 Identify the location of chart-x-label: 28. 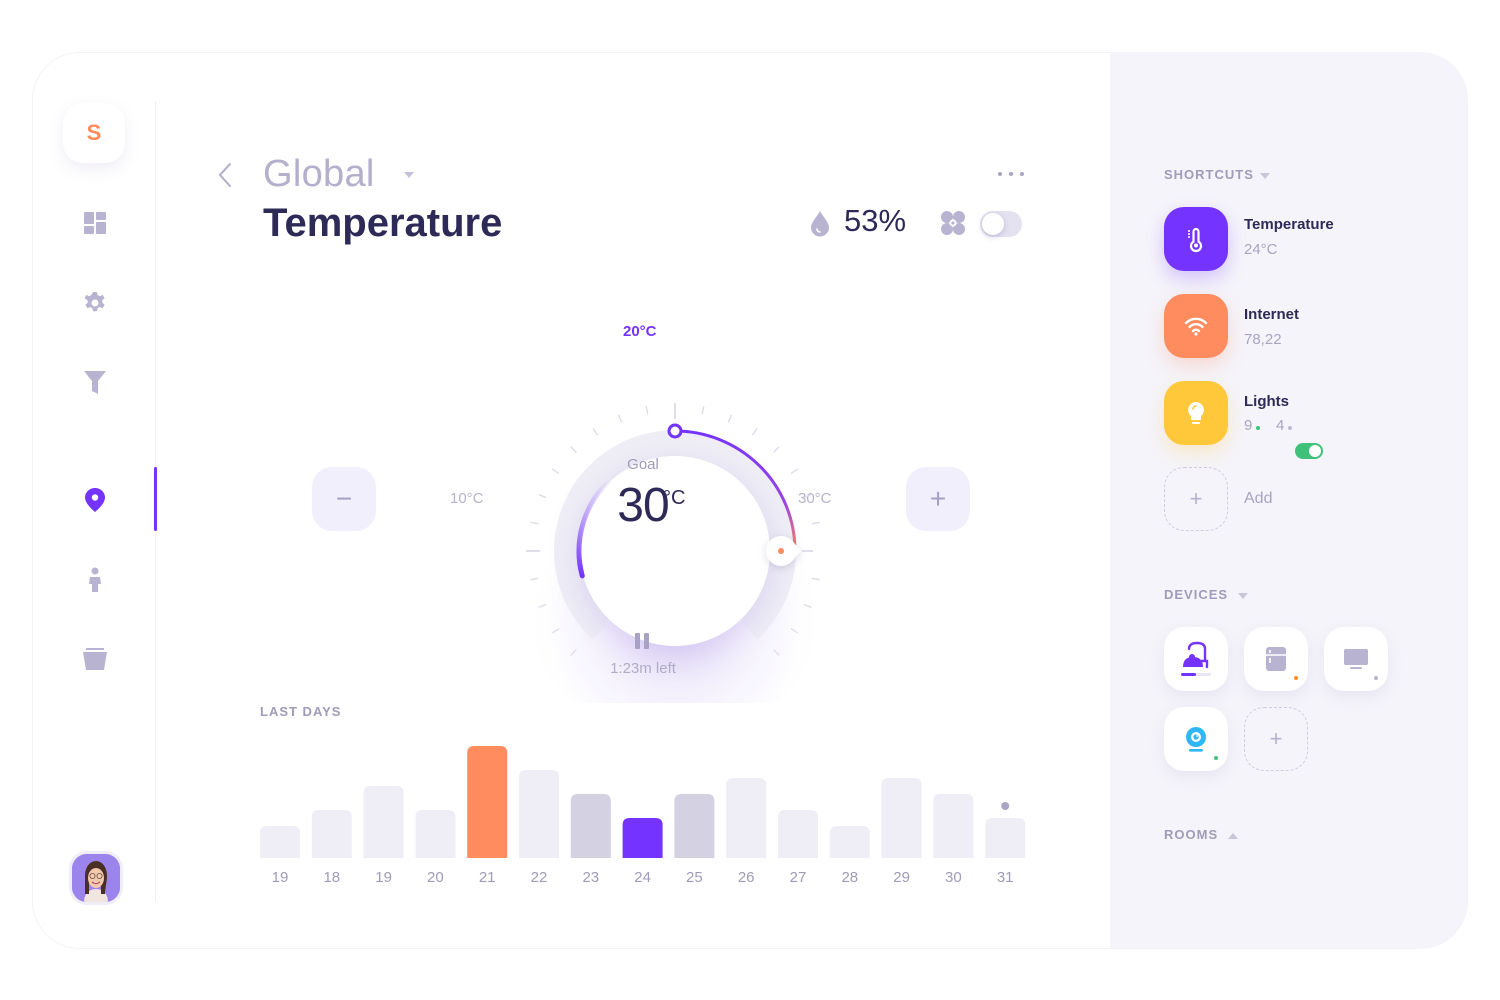
(849, 877).